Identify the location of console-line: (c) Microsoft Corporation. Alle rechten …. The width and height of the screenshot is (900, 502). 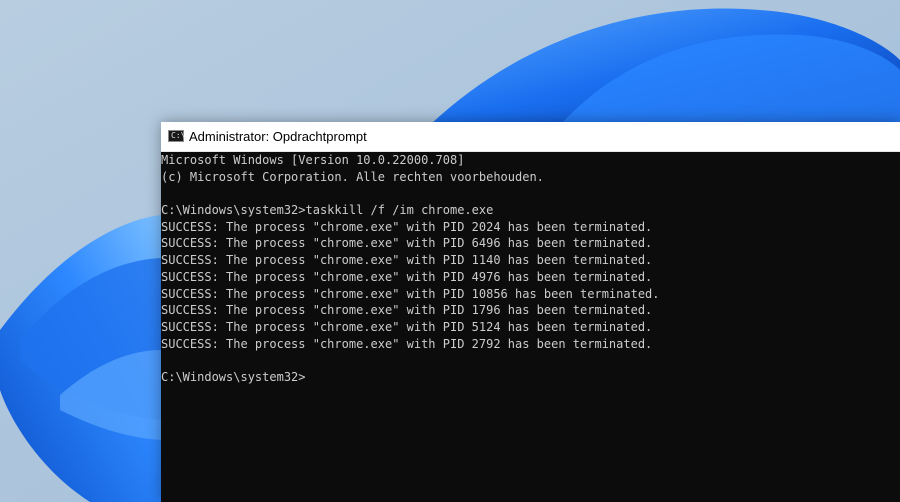
(352, 176).